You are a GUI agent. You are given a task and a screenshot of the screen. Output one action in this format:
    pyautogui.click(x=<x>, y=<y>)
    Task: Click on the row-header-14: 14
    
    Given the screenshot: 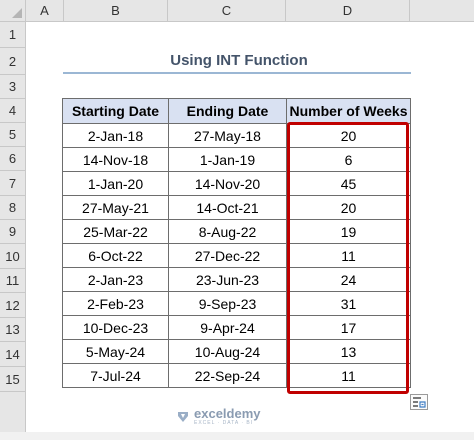 What is the action you would take?
    pyautogui.click(x=13, y=354)
    